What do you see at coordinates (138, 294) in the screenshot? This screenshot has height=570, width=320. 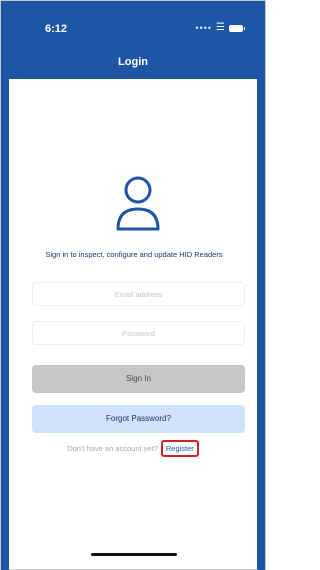 I see `email-field` at bounding box center [138, 294].